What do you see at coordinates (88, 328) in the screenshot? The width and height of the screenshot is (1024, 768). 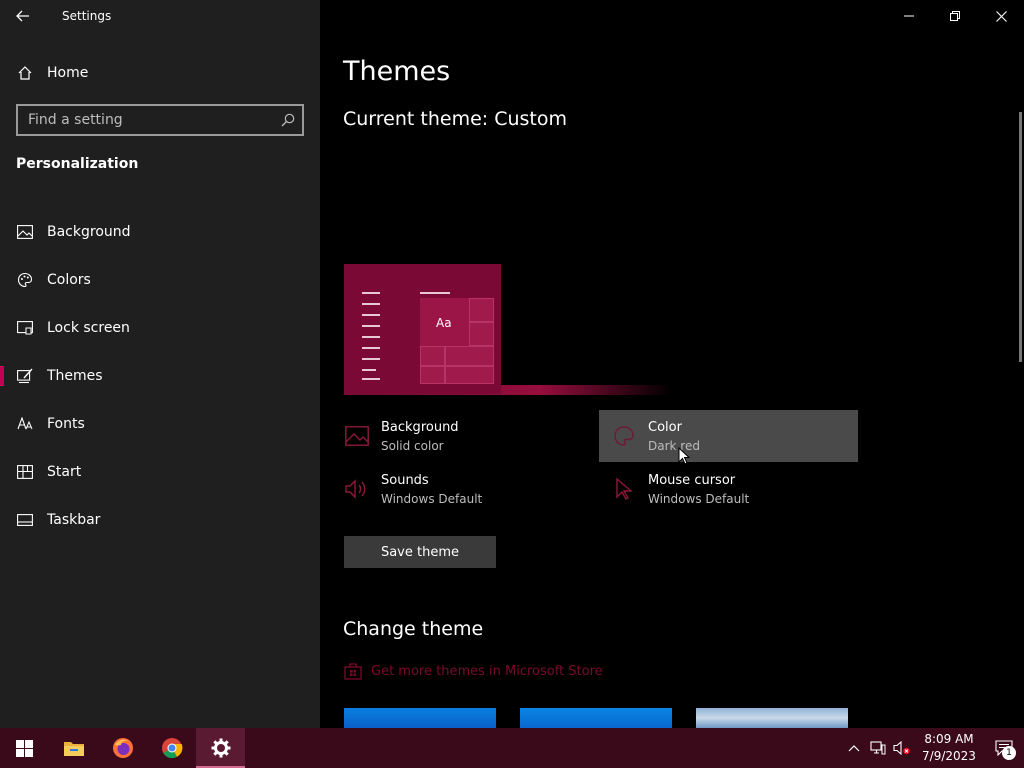 I see `sidebar-item-label: Lock screen` at bounding box center [88, 328].